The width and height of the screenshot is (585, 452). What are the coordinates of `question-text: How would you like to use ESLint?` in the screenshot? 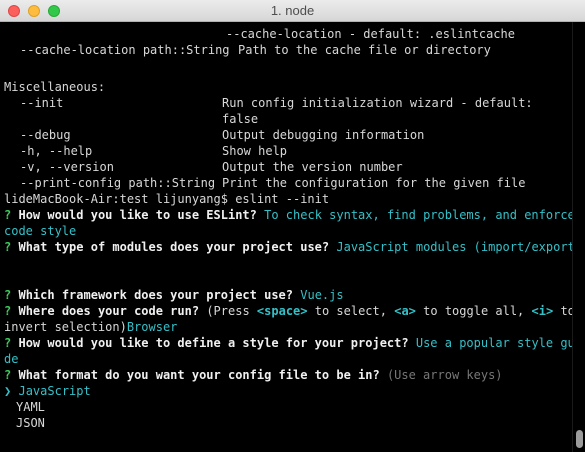 It's located at (137, 215).